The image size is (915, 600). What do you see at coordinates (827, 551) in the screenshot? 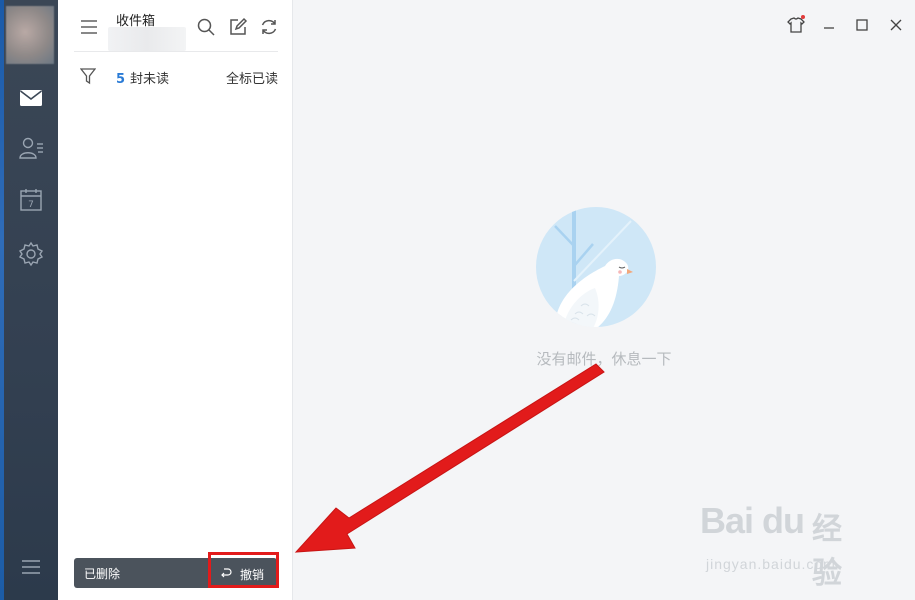
I see `watermark-cn-text: 经验` at bounding box center [827, 551].